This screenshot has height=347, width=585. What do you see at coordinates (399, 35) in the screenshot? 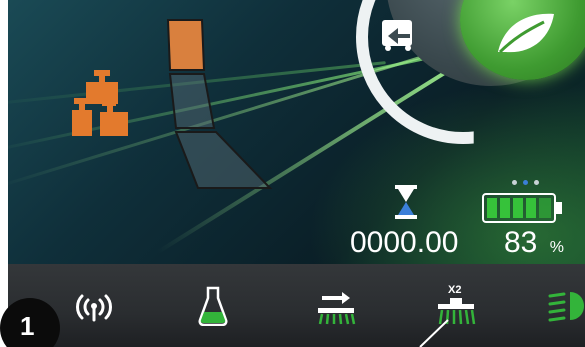
I see `reverse-drive-icon` at bounding box center [399, 35].